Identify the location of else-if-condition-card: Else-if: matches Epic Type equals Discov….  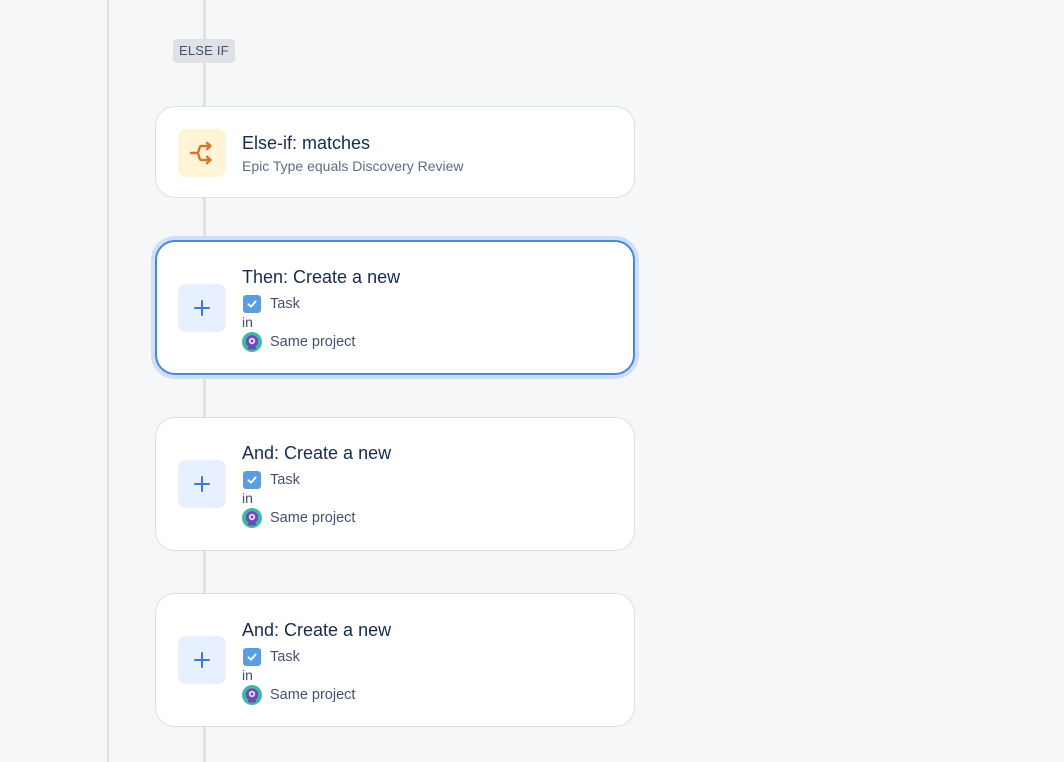
(395, 152).